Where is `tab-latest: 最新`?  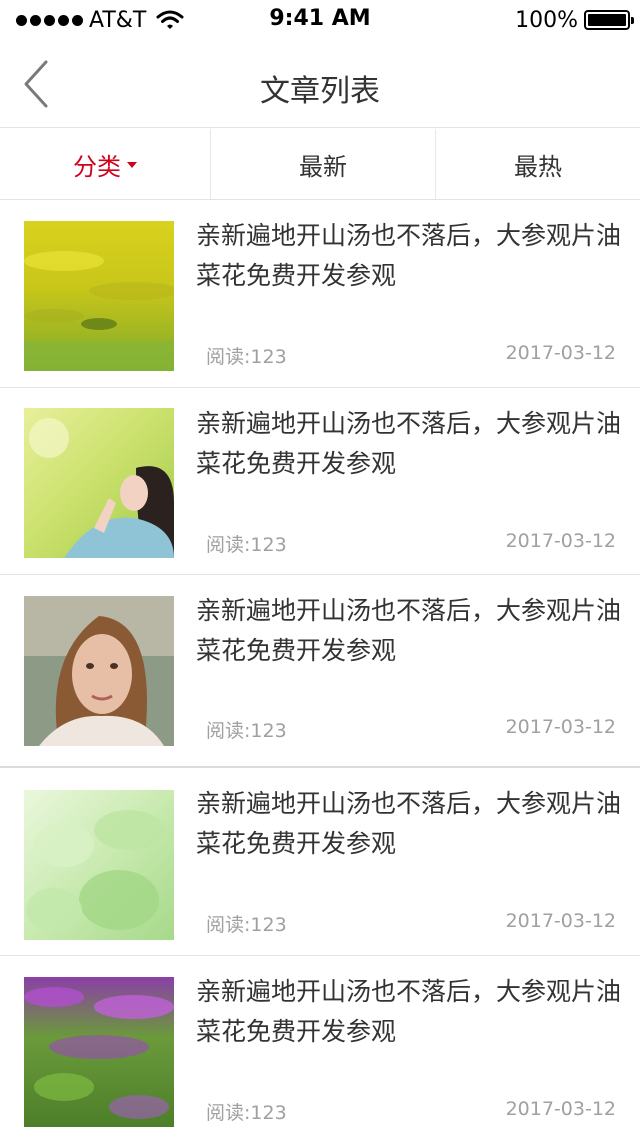 tab-latest: 最新 is located at coordinates (323, 164).